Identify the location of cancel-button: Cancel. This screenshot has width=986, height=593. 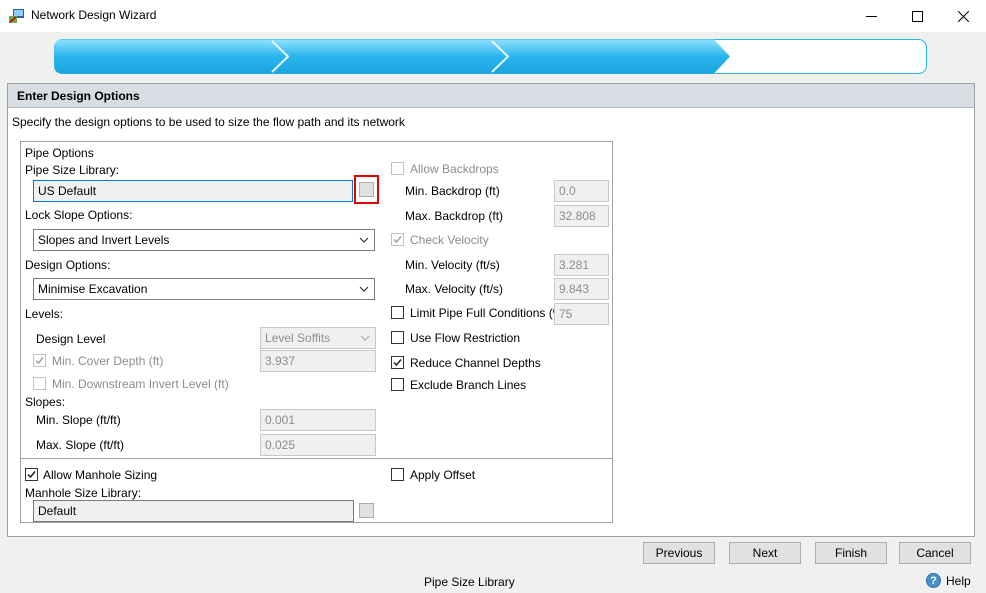
(935, 553).